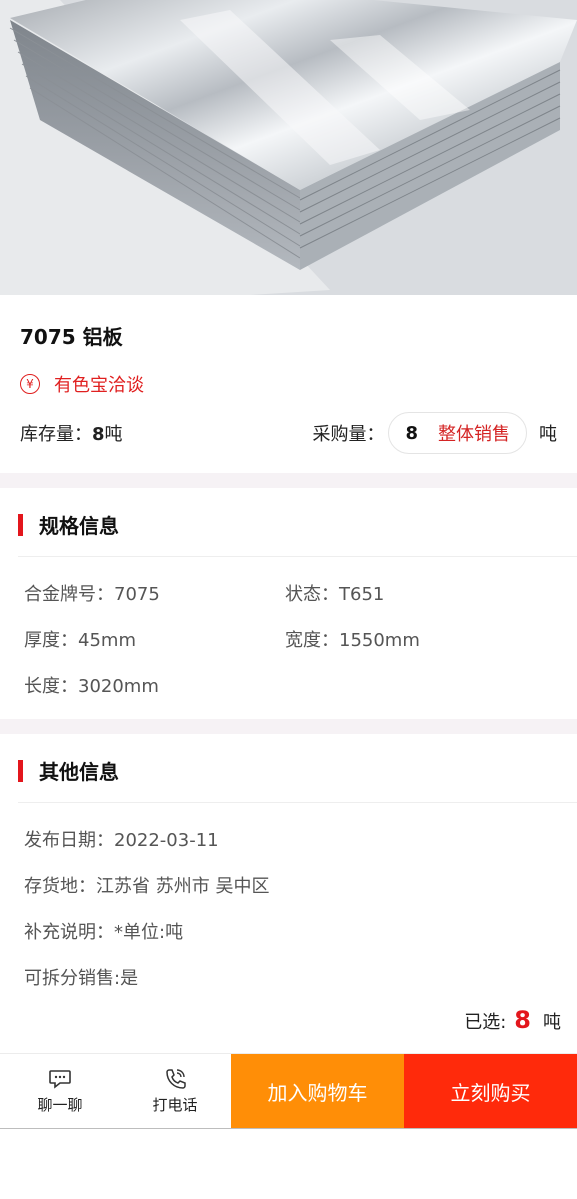 The image size is (577, 1199). I want to click on selected-unit: 吨, so click(552, 1022).